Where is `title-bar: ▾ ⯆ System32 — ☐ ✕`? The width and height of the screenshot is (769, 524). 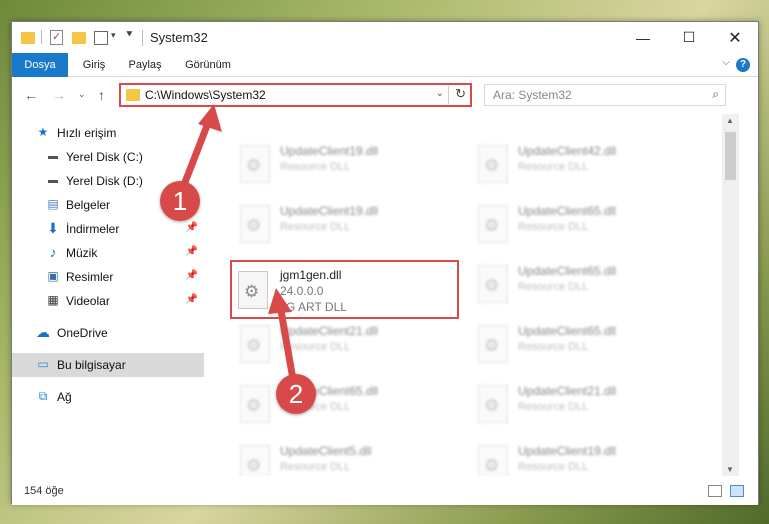 title-bar: ▾ ⯆ System32 — ☐ ✕ is located at coordinates (385, 37).